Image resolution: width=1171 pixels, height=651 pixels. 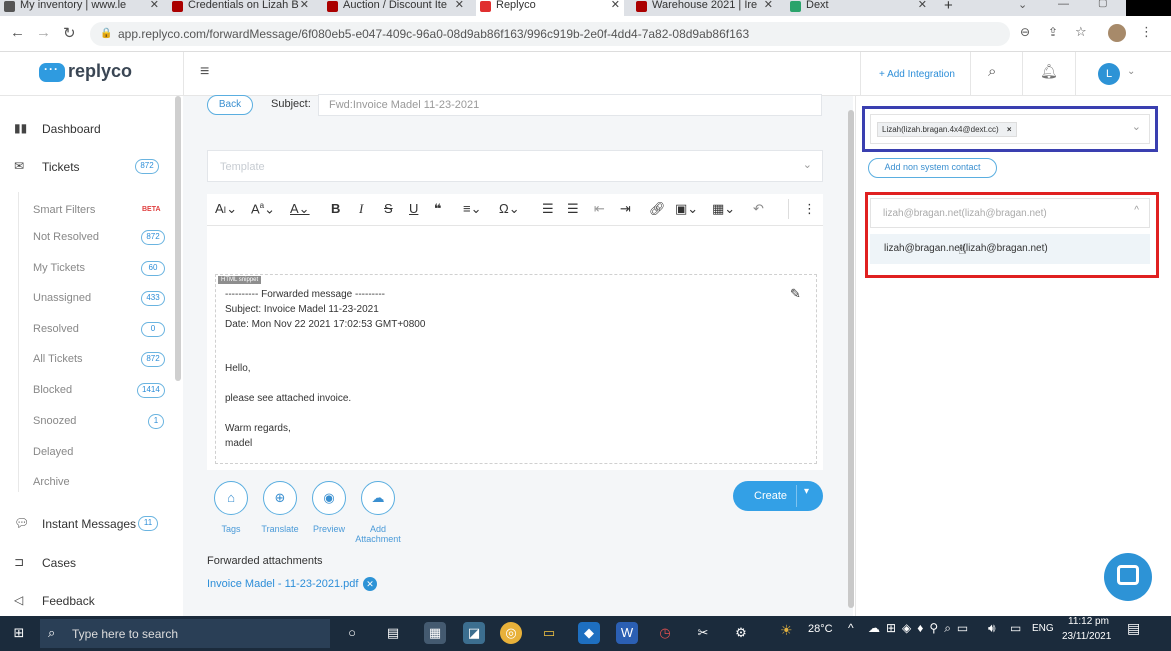 I want to click on sidebar-item-feedback: ◁ Feedback, so click(x=90, y=601).